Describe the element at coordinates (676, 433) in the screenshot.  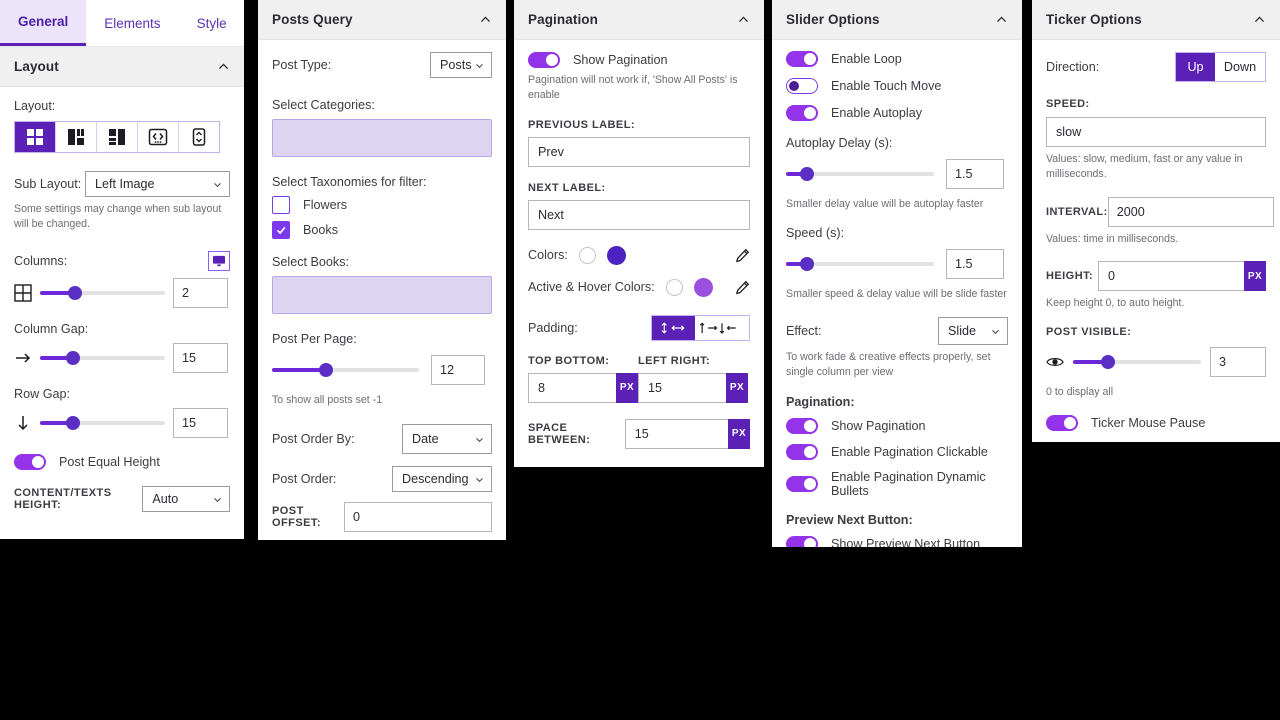
I see `space-between-input` at that location.